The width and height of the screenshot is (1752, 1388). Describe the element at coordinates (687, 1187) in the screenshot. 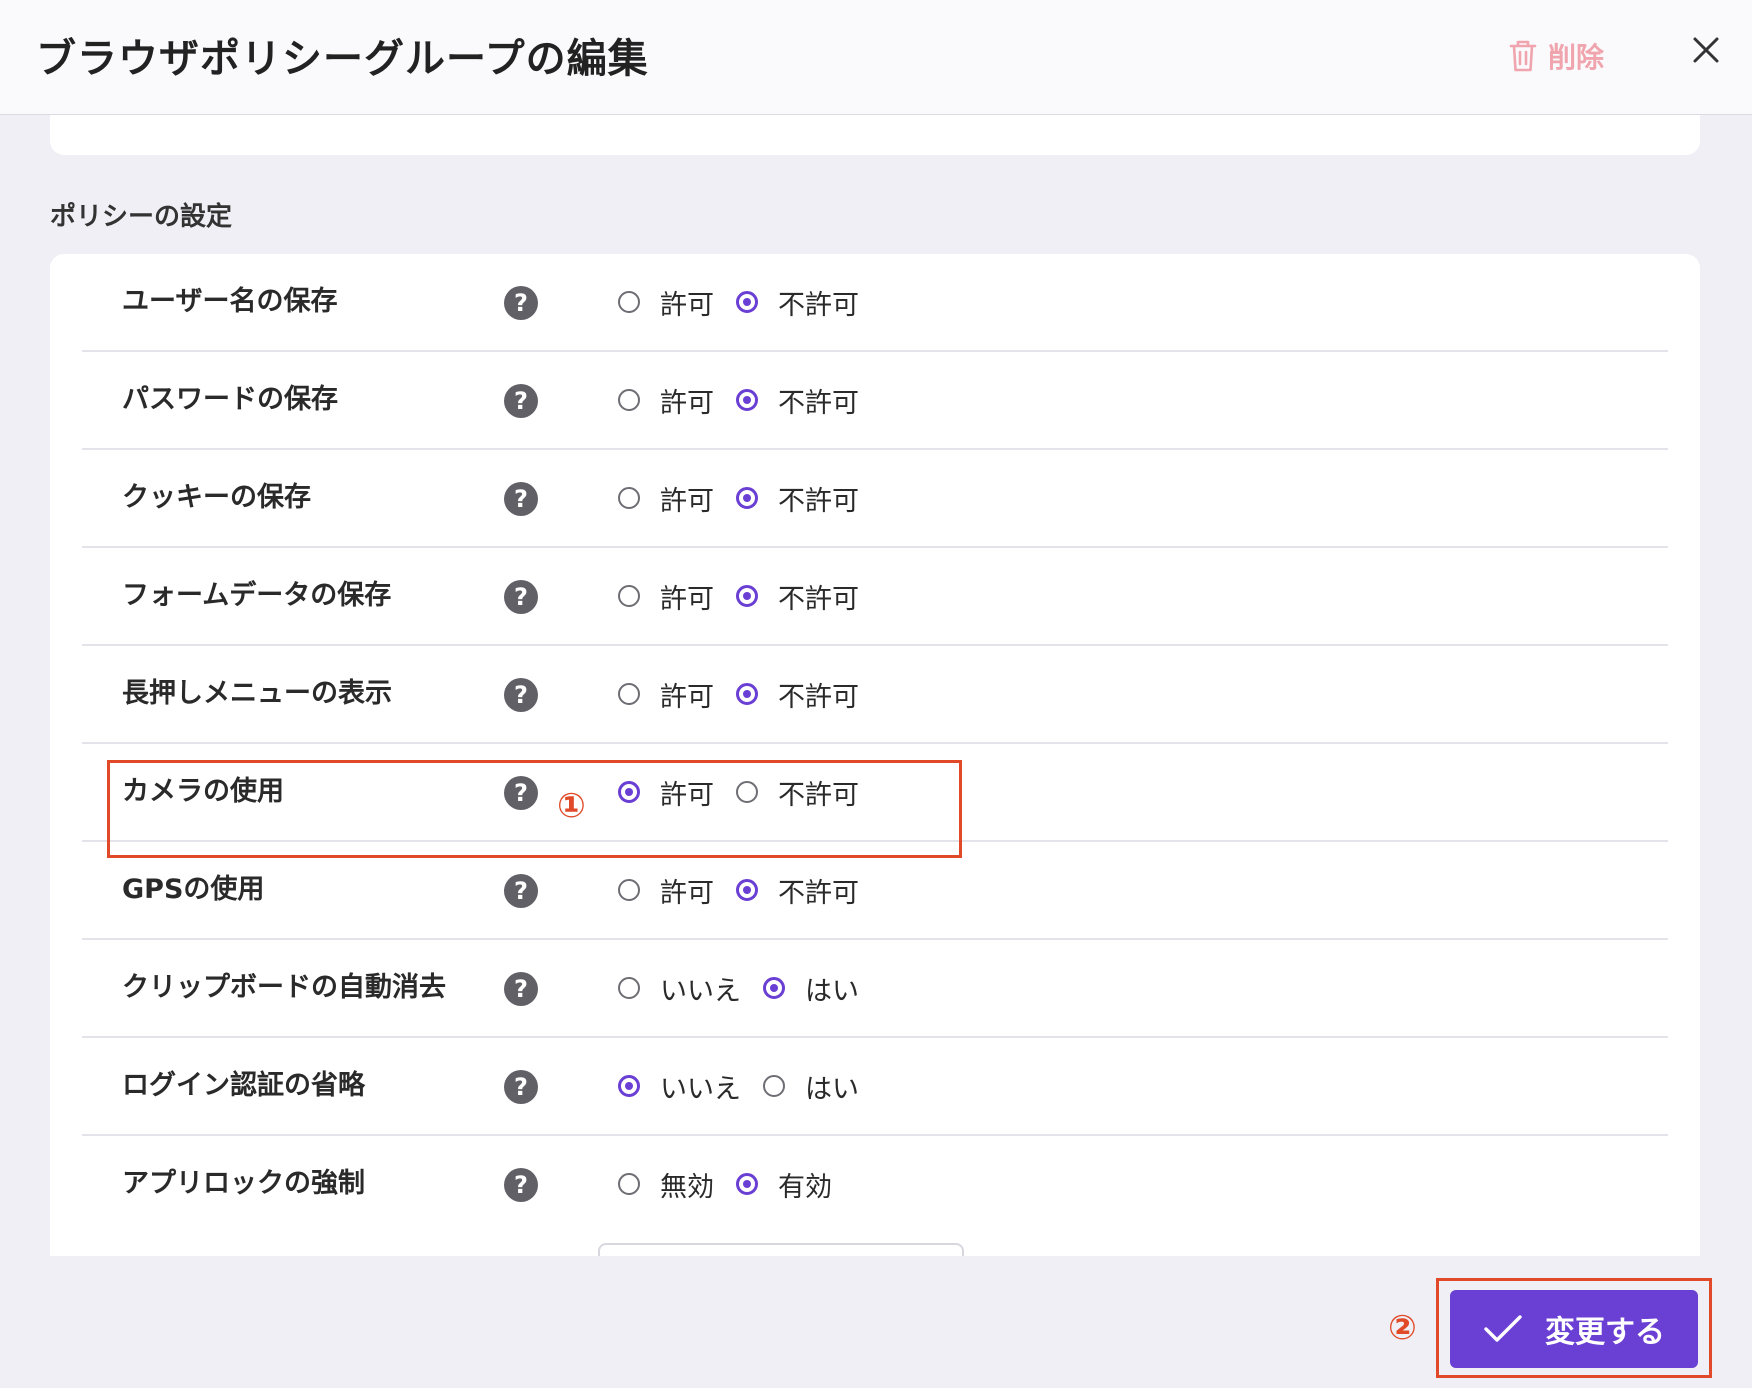

I see `radio-option-label: 無効` at that location.